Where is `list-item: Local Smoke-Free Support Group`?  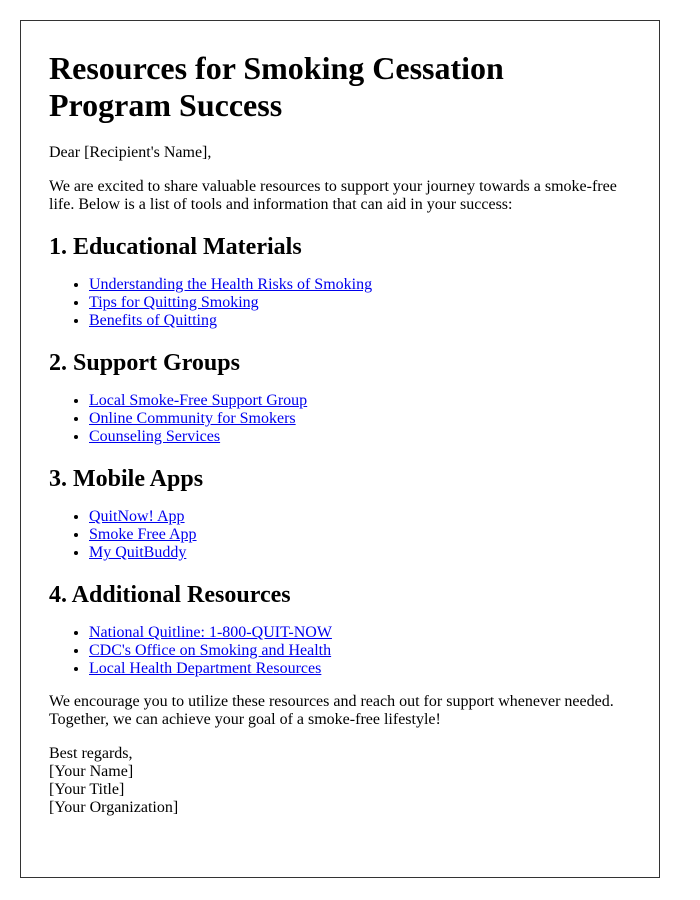
list-item: Local Smoke-Free Support Group is located at coordinates (360, 401).